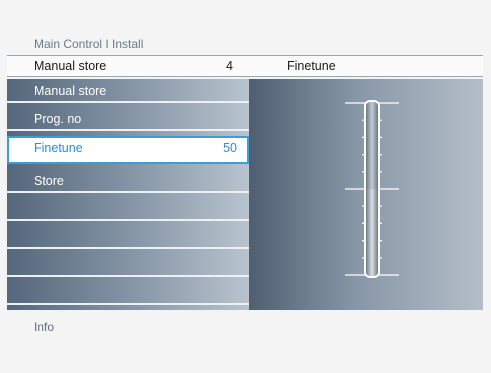 The height and width of the screenshot is (373, 491). Describe the element at coordinates (311, 66) in the screenshot. I see `header-right-title: Finetune` at that location.